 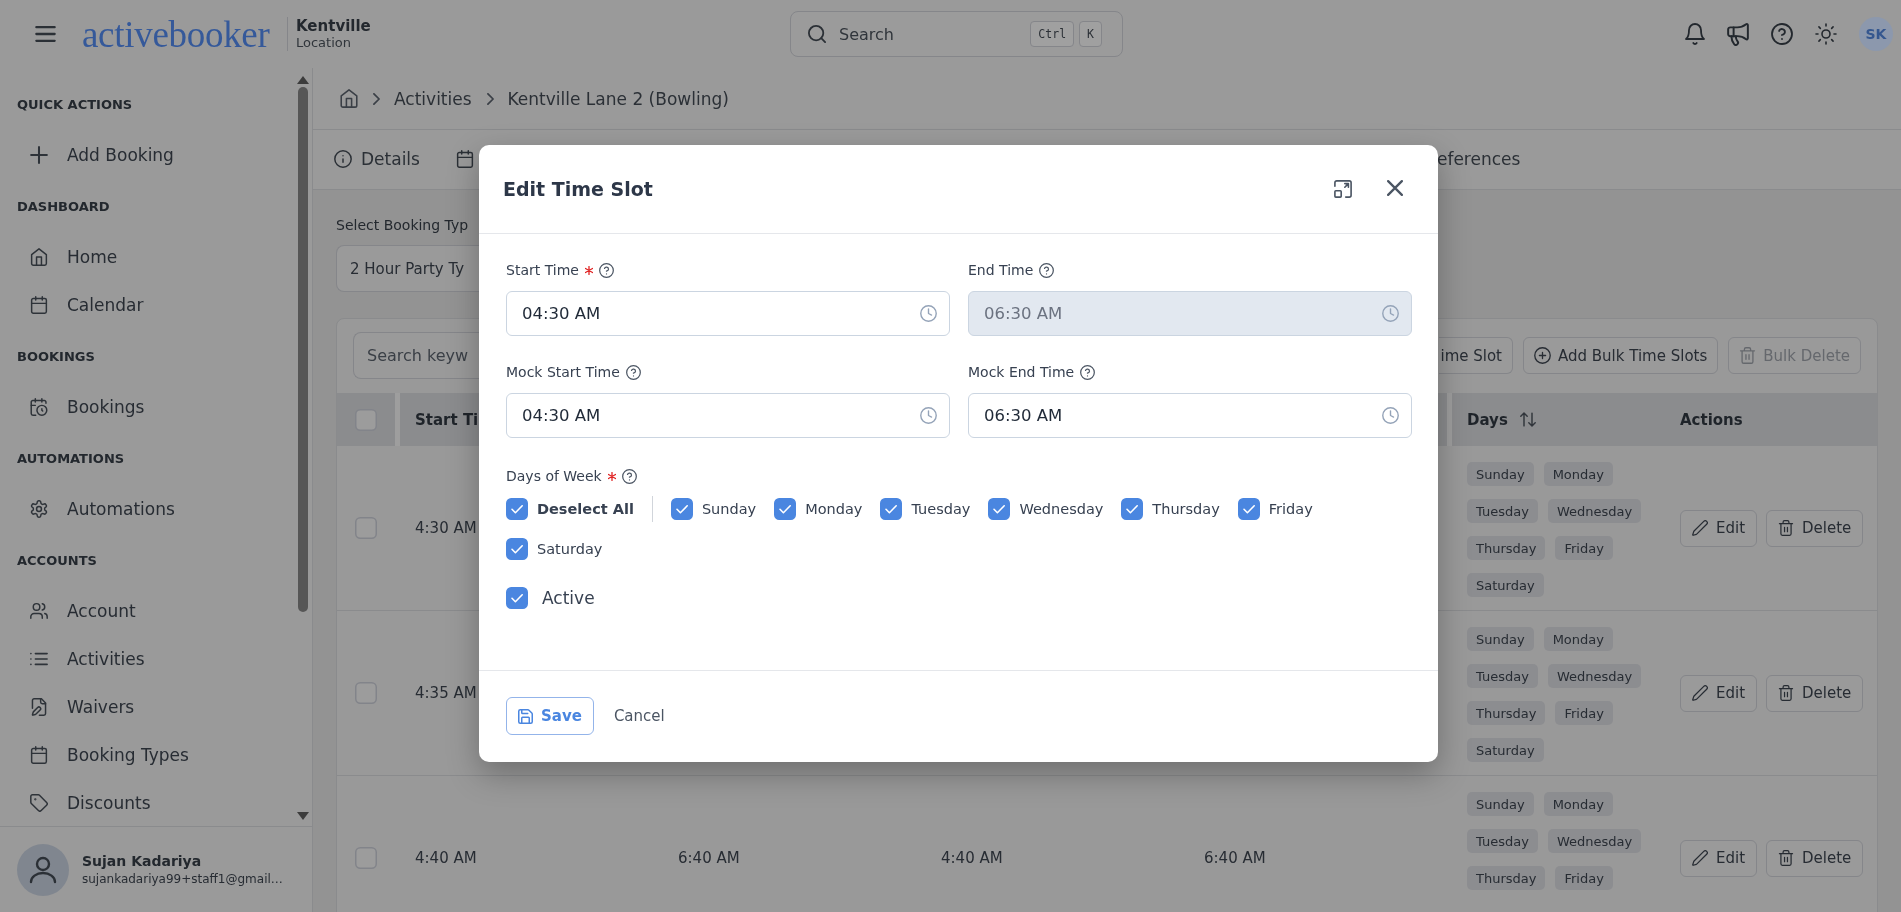 I want to click on scrollbar-thumb, so click(x=303, y=349).